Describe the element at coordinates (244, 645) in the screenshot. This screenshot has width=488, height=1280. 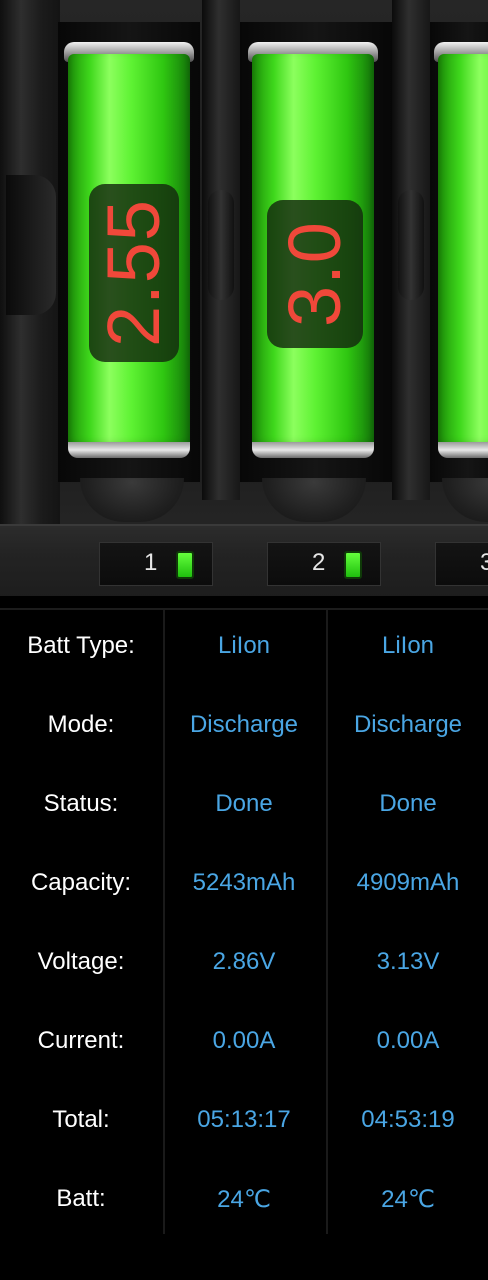
I see `slot1-batt-type: LiIon` at that location.